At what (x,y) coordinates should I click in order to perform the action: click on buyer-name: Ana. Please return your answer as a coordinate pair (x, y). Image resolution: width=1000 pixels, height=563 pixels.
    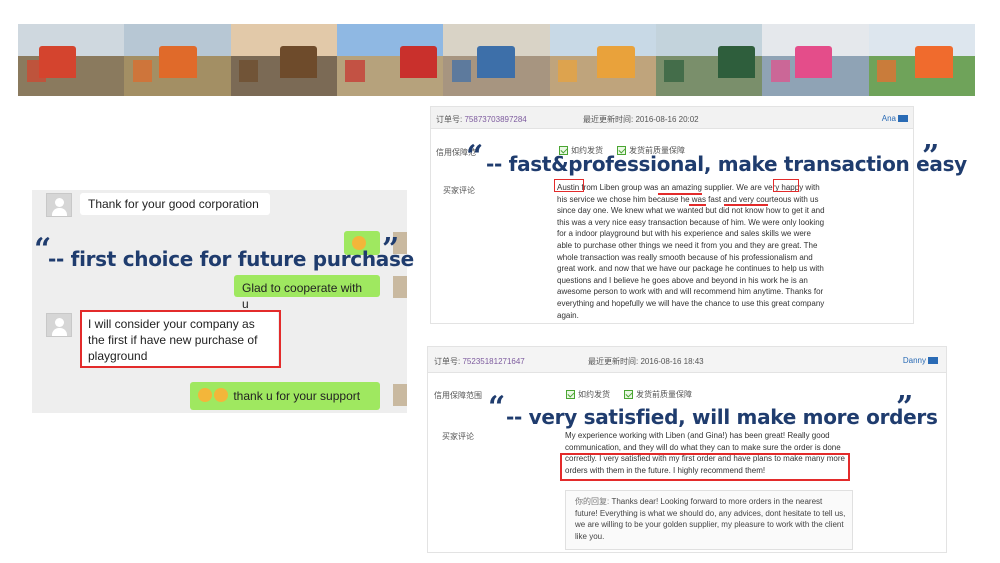
    Looking at the image, I should click on (895, 118).